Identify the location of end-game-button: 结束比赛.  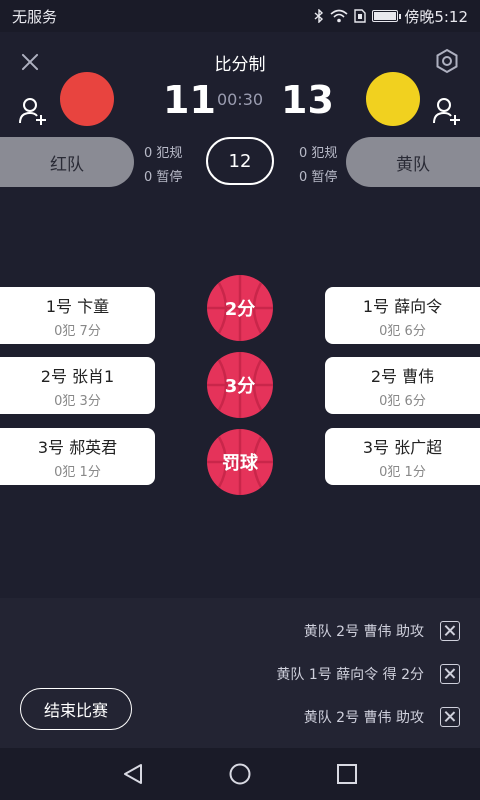
(76, 709).